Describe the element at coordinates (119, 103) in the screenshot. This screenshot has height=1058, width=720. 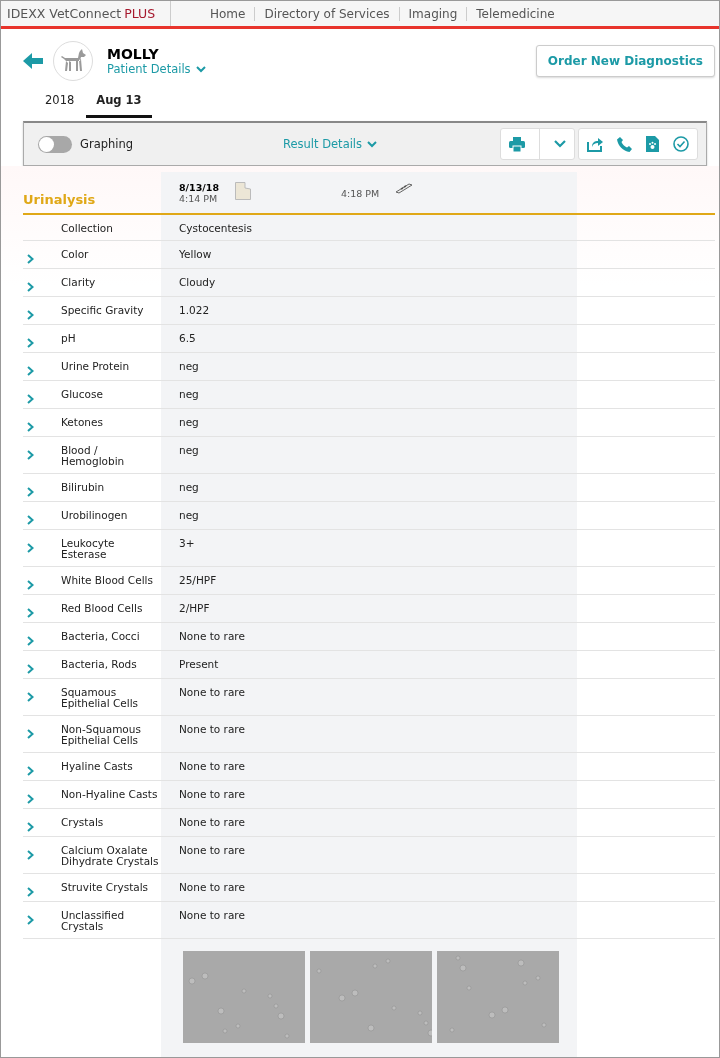
I see `date-tab: Aug 13` at that location.